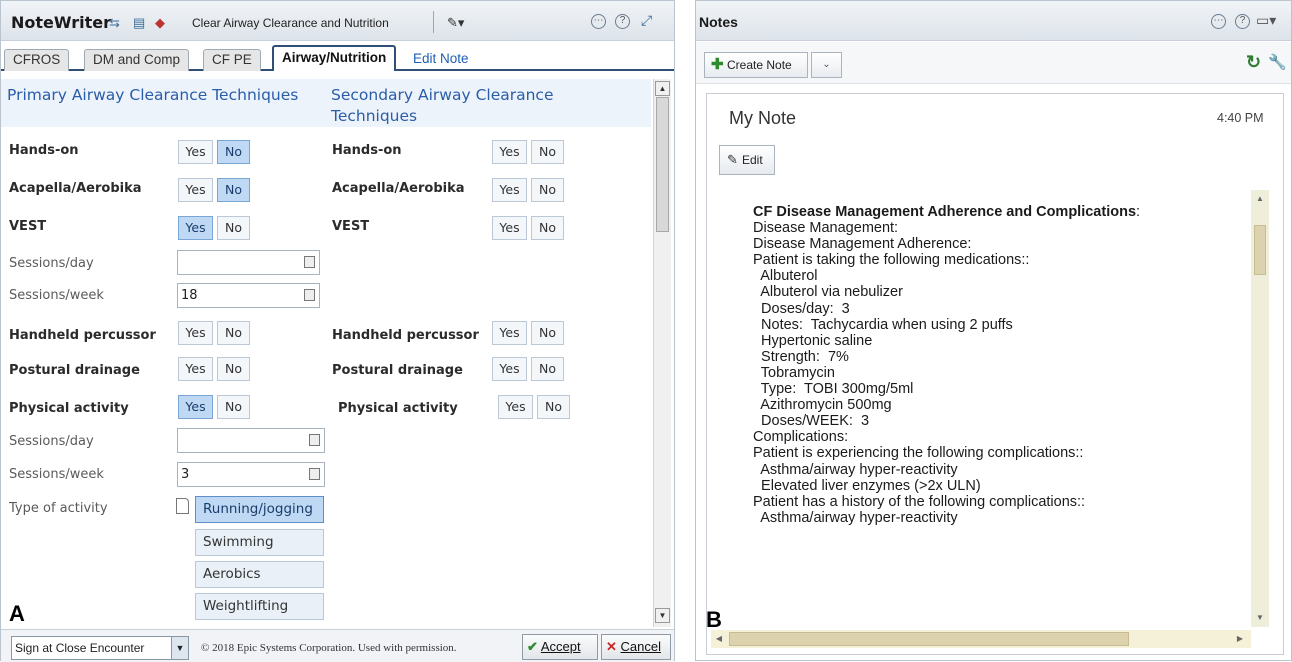 Image resolution: width=1292 pixels, height=662 pixels. Describe the element at coordinates (646, 20) in the screenshot. I see `expand-icon: ⤢` at that location.